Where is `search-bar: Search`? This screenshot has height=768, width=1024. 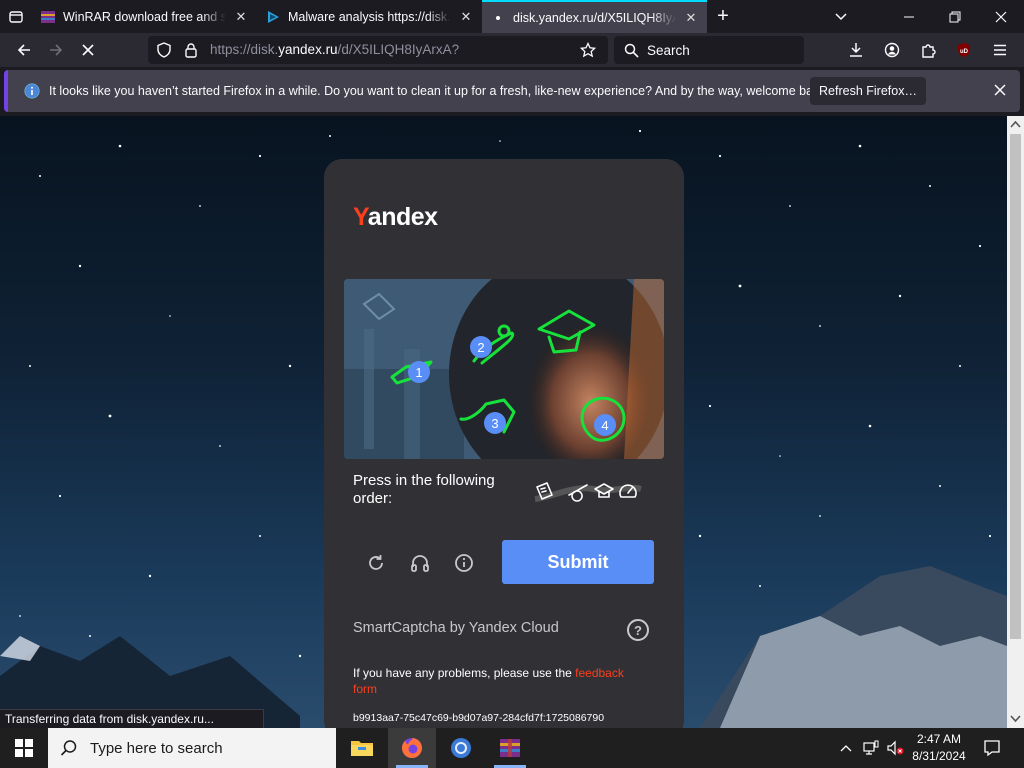
search-bar: Search is located at coordinates (709, 50).